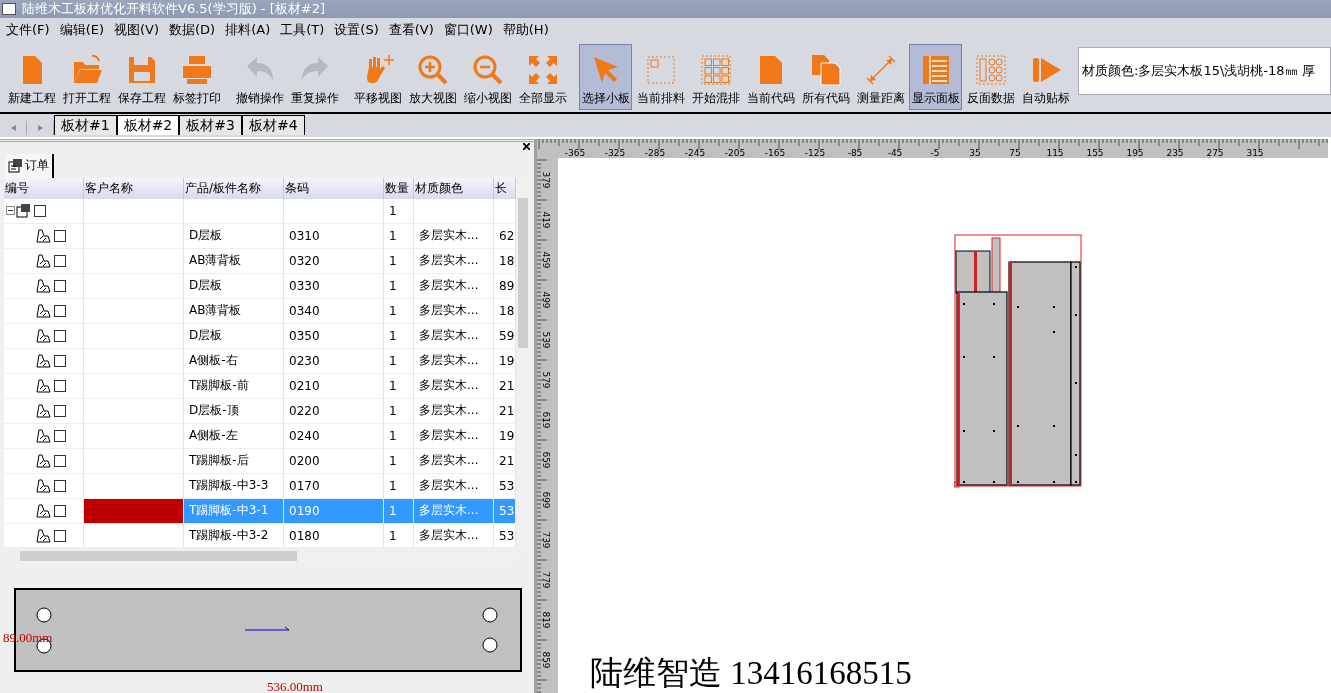 The image size is (1331, 693). I want to click on toolbar-button: 放大视图, so click(432, 77).